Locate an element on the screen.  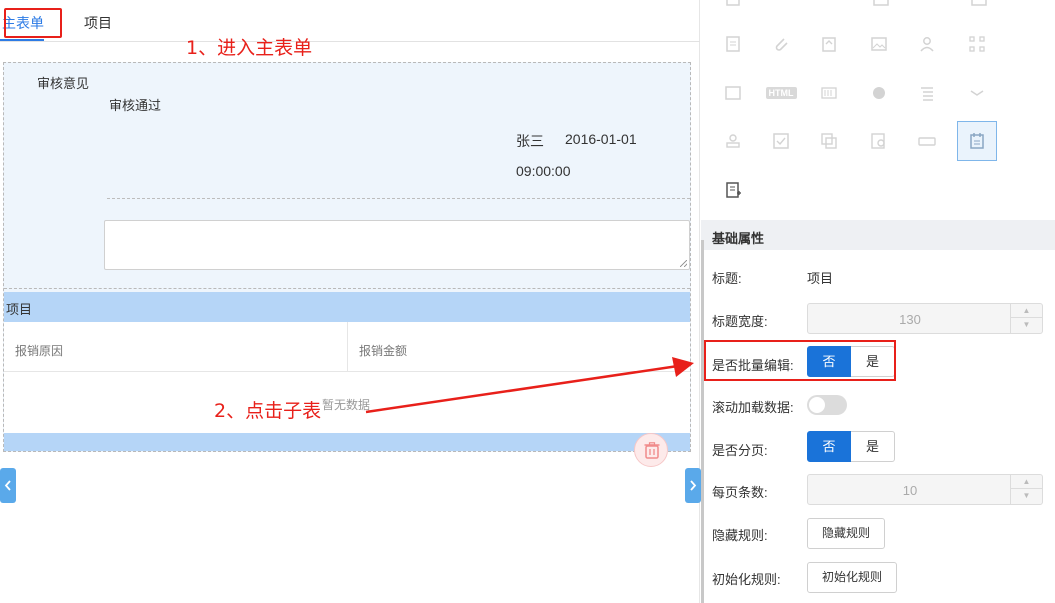
subtable-body: 报销原因 报销金额 暂无数据 is located at coordinates (347, 377).